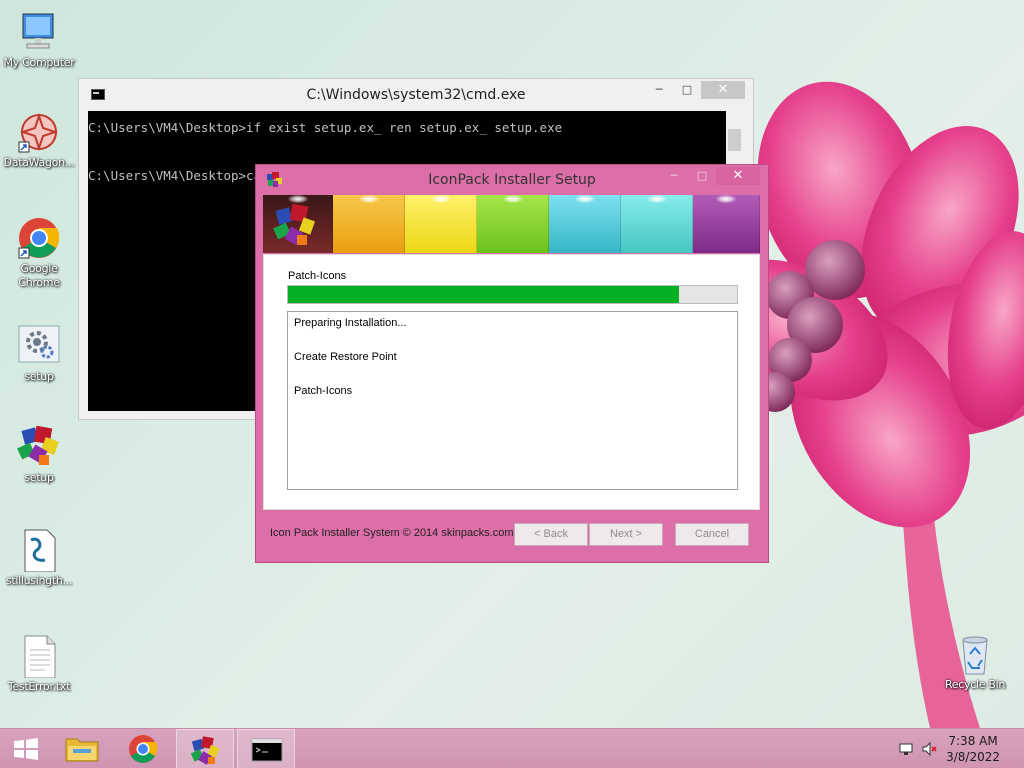  I want to click on log-entry: Create Restore Point, so click(345, 357).